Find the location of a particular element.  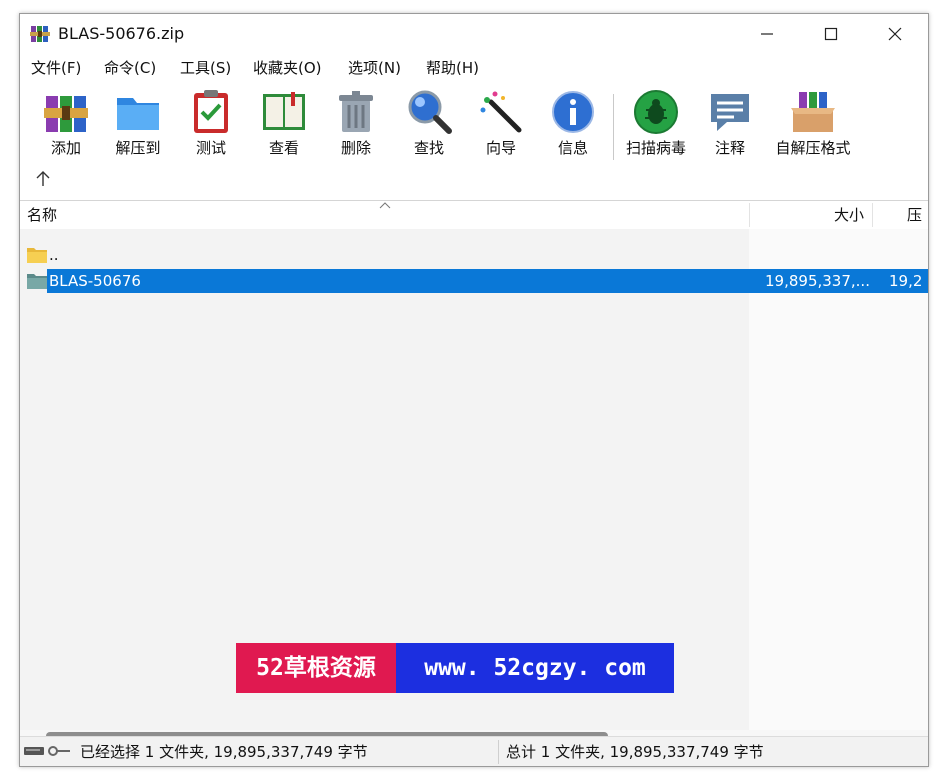

window-title: BLAS-50676.zip is located at coordinates (121, 33).